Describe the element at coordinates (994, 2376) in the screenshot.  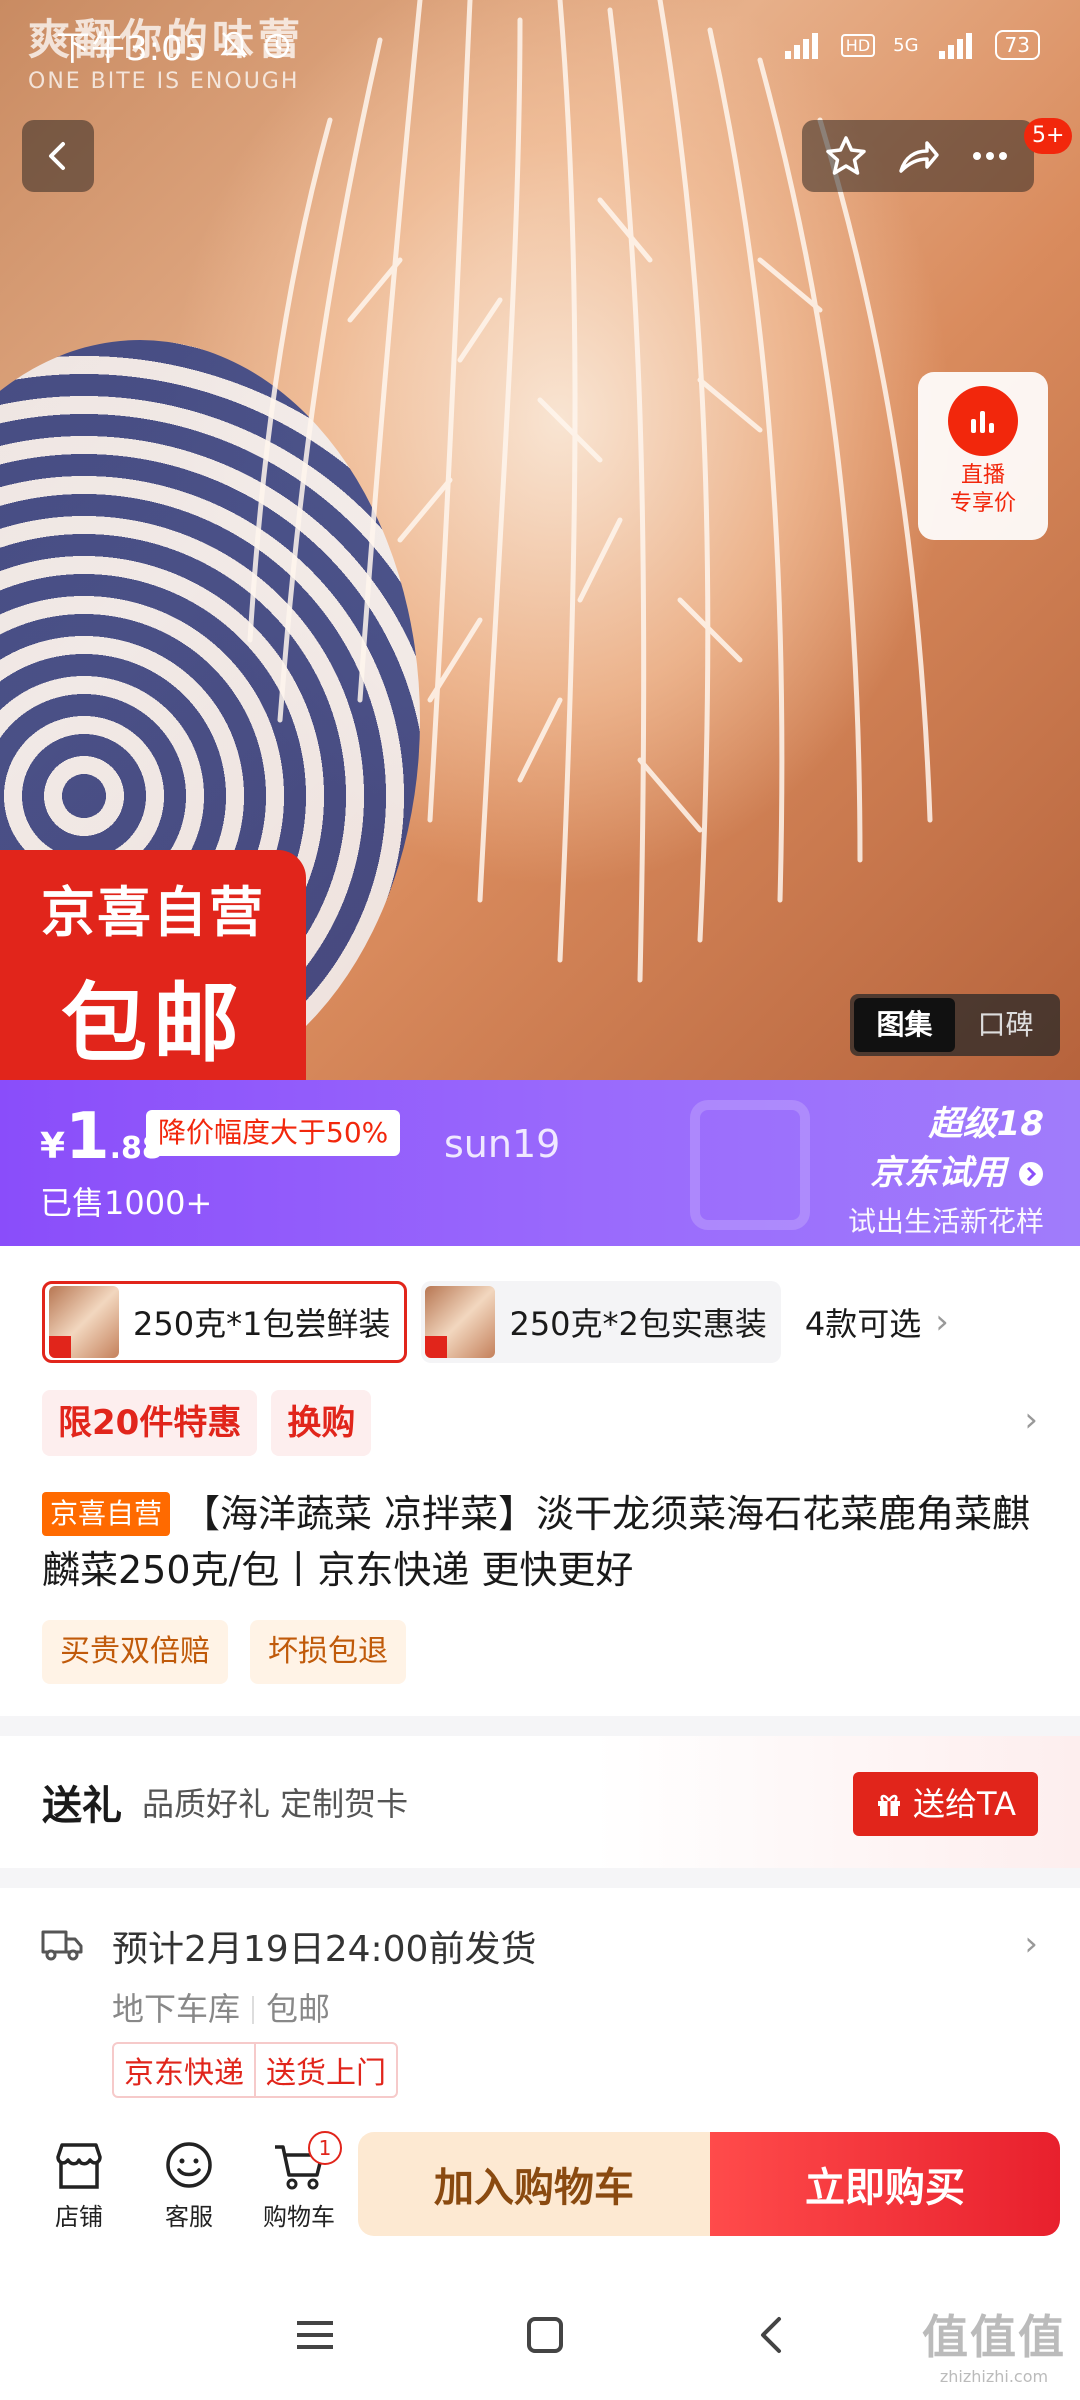
I see `watermark-url: zhizhizhi.com` at that location.